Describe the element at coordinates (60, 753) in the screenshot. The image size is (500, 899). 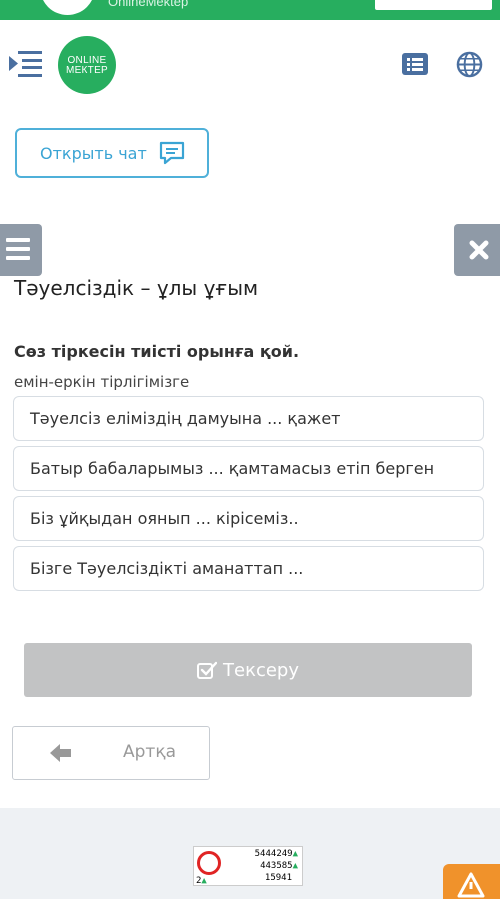
I see `arrow-left-icon` at that location.